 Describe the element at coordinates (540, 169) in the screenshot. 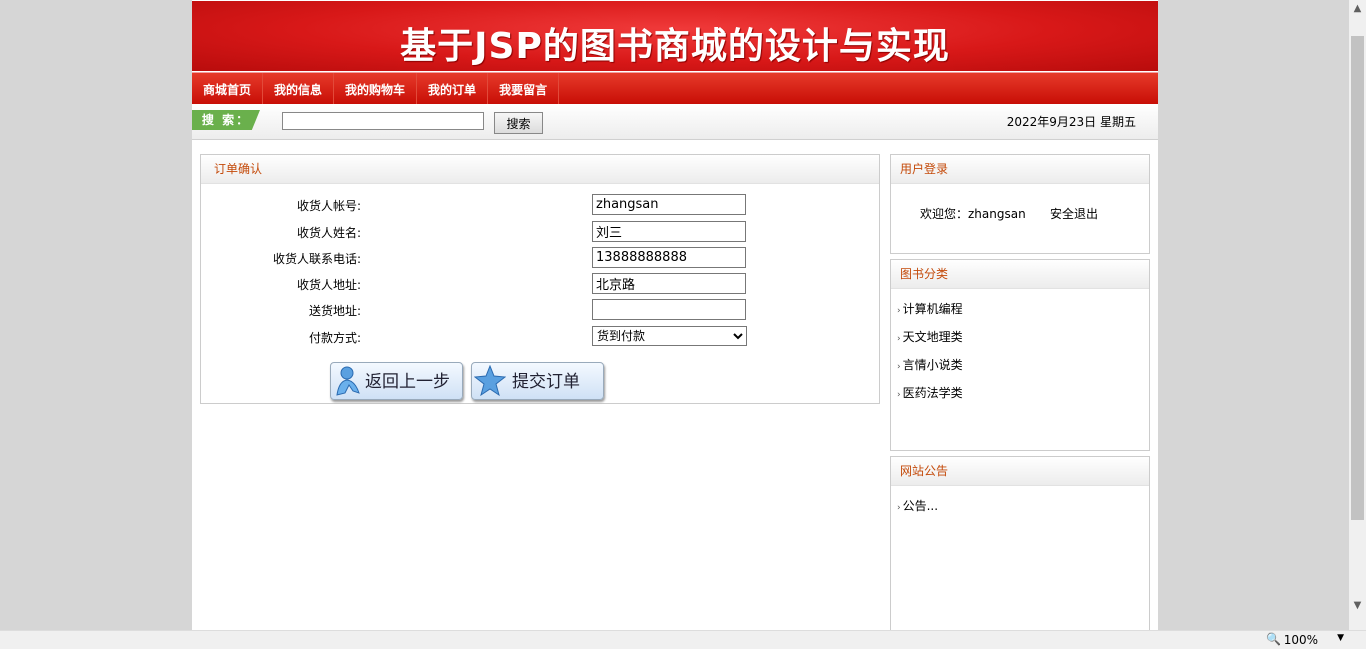

I see `order-panel-title: 订单确认` at that location.